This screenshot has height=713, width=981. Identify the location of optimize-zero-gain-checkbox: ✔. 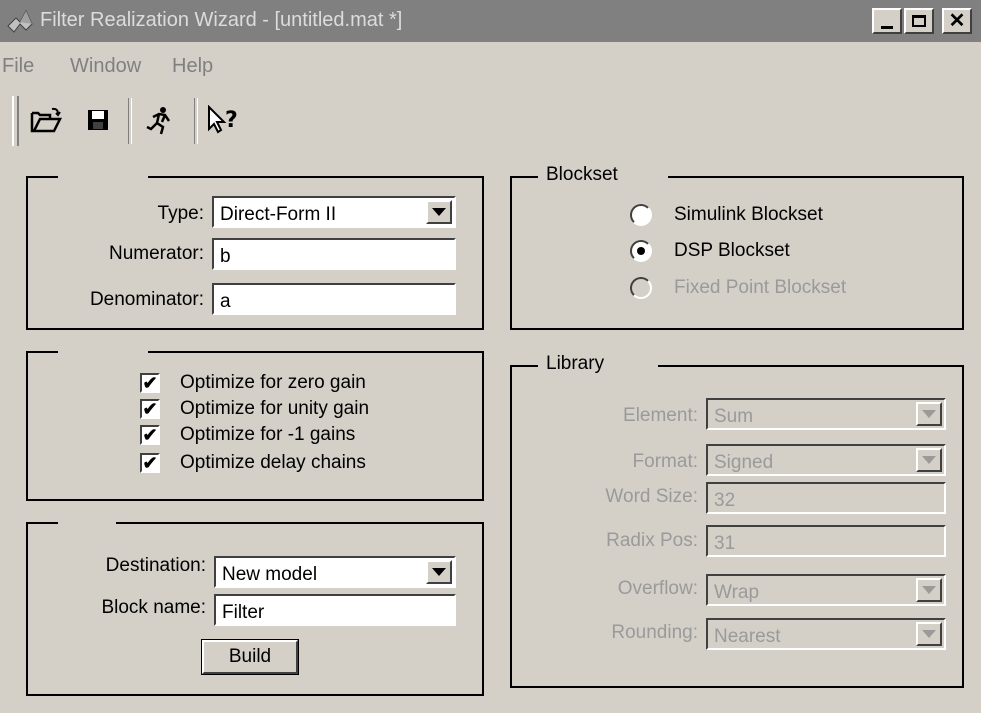
(150, 383).